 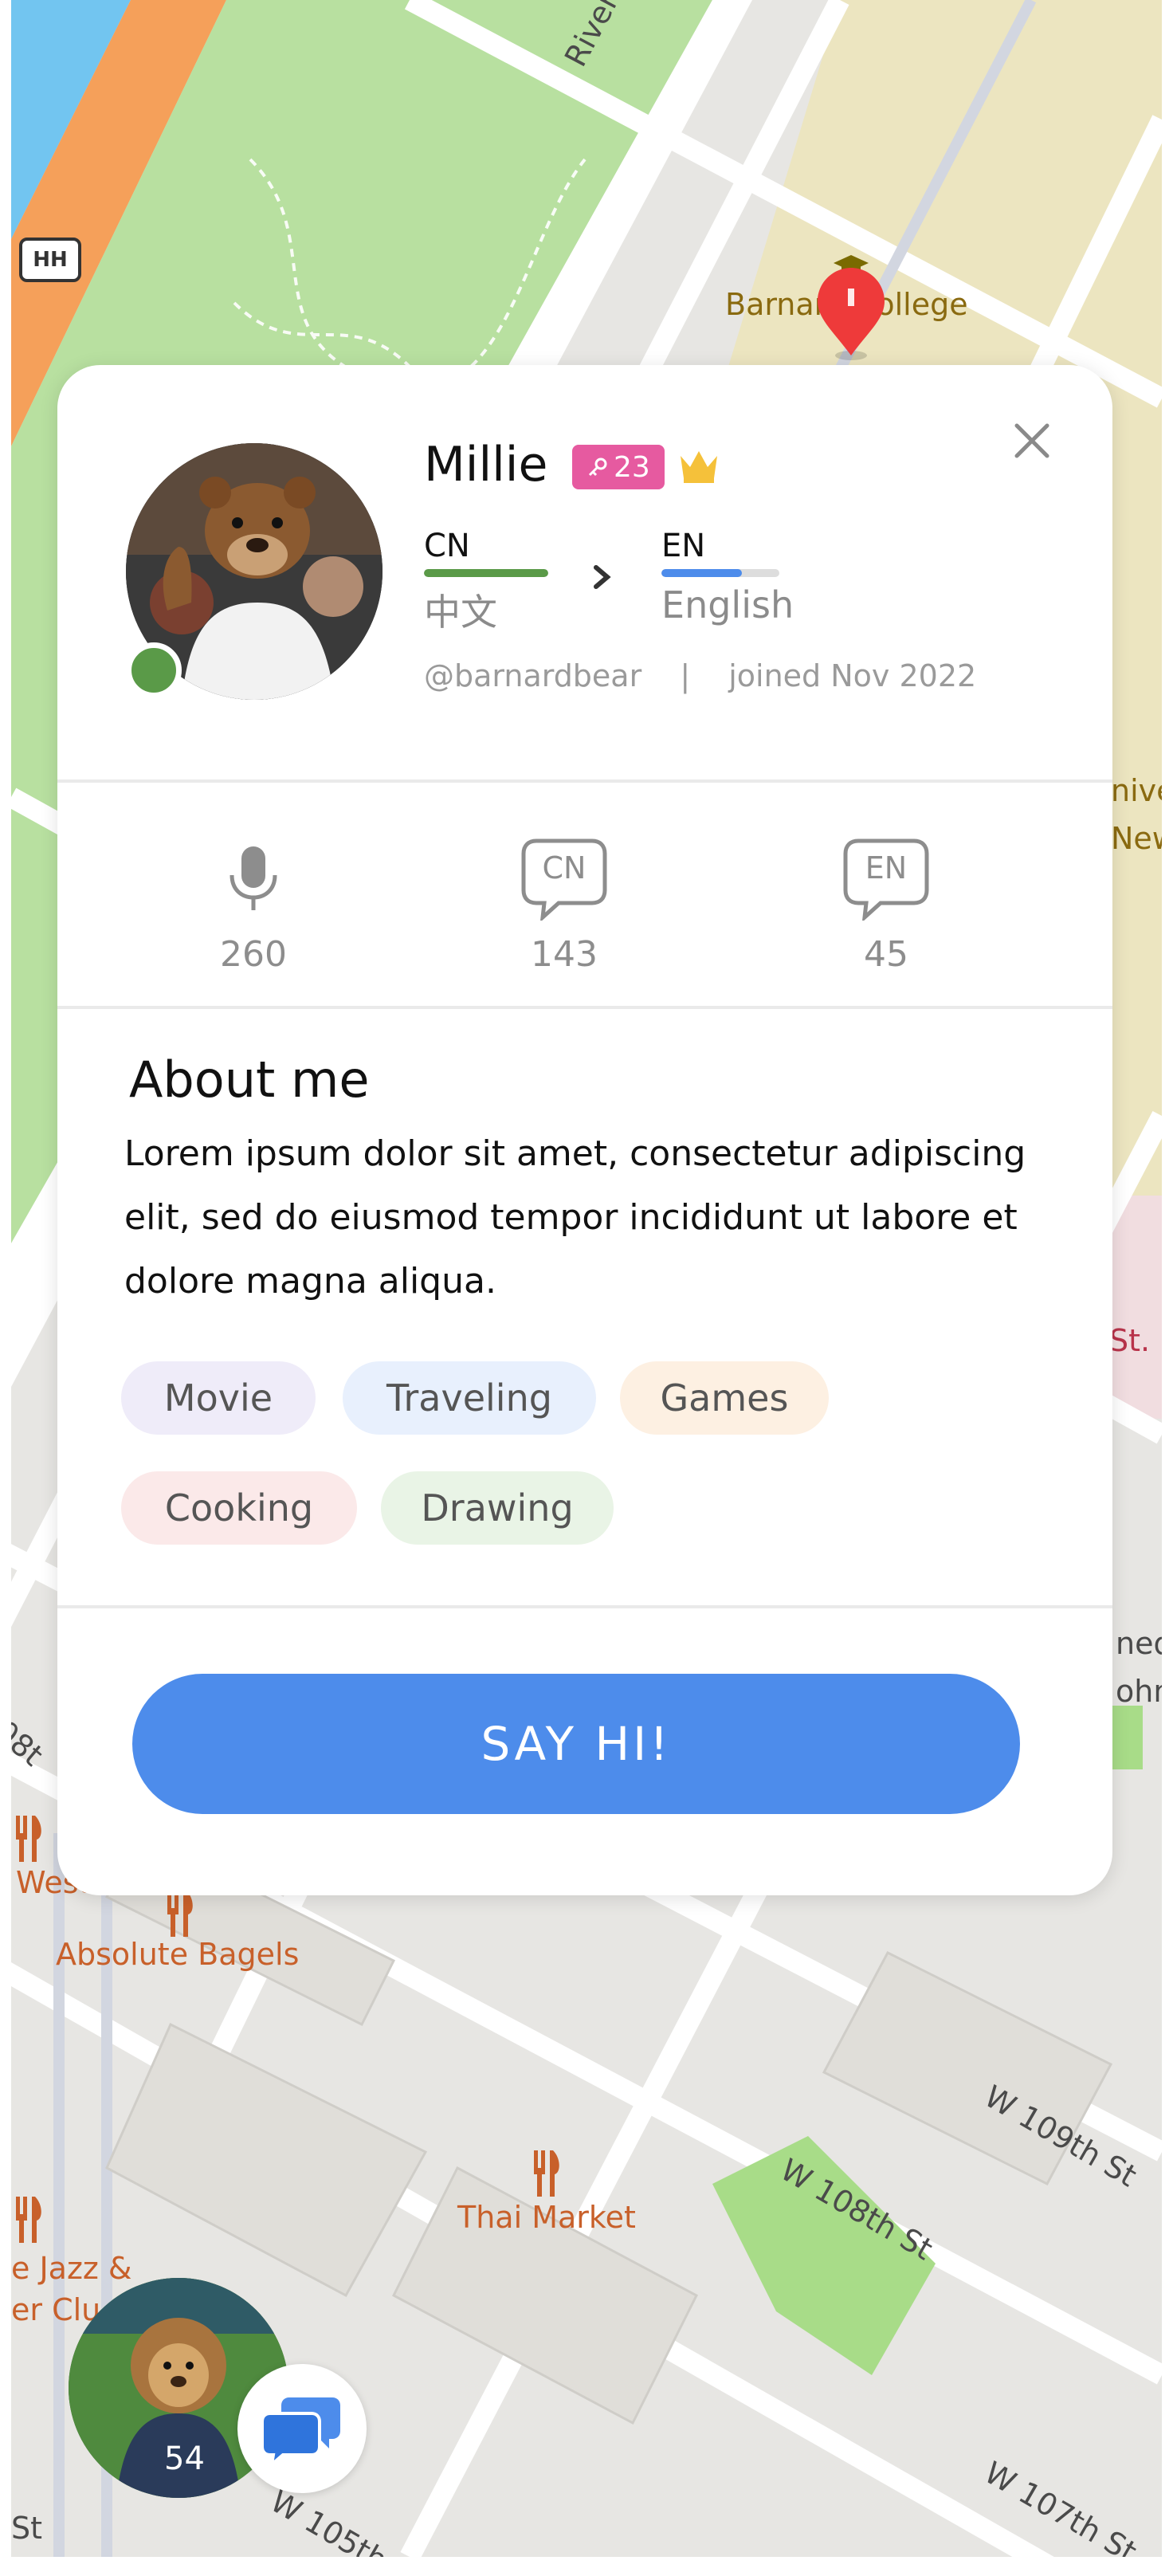 I want to click on native-lang-name: 中文, so click(x=460, y=612).